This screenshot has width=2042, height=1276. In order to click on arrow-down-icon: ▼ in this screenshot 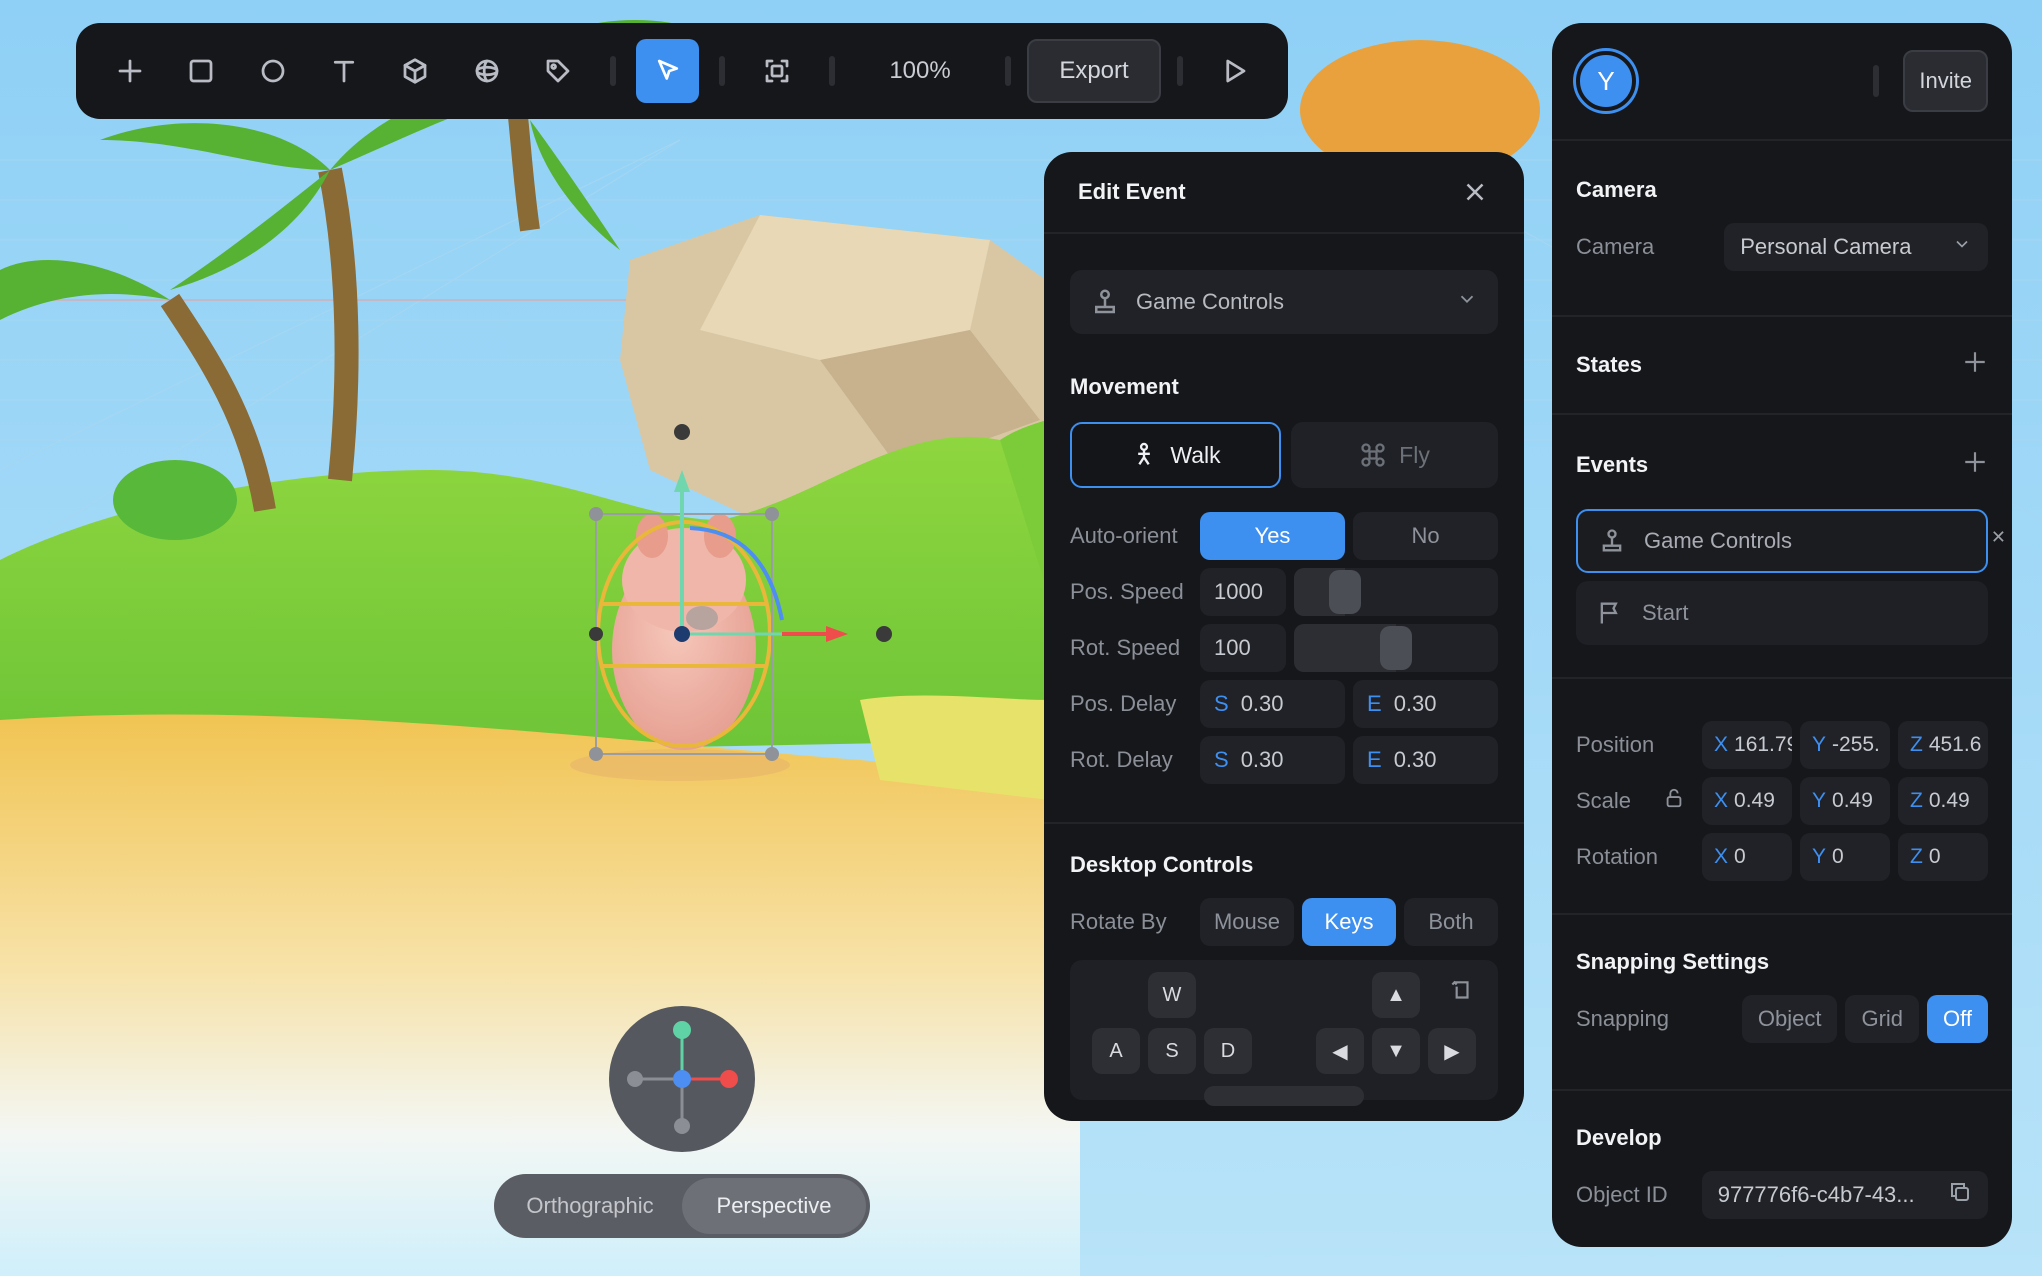, I will do `click(1396, 1050)`.